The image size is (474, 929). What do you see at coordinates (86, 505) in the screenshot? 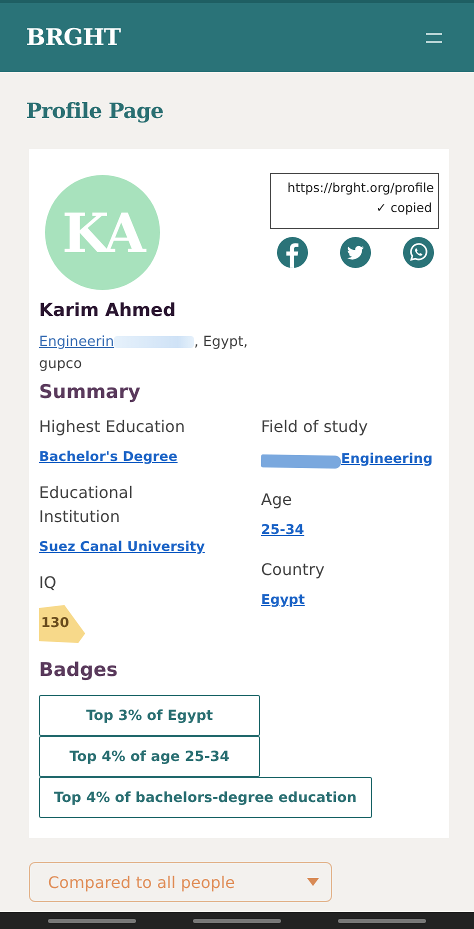
I see `field-label: Educational Institution` at bounding box center [86, 505].